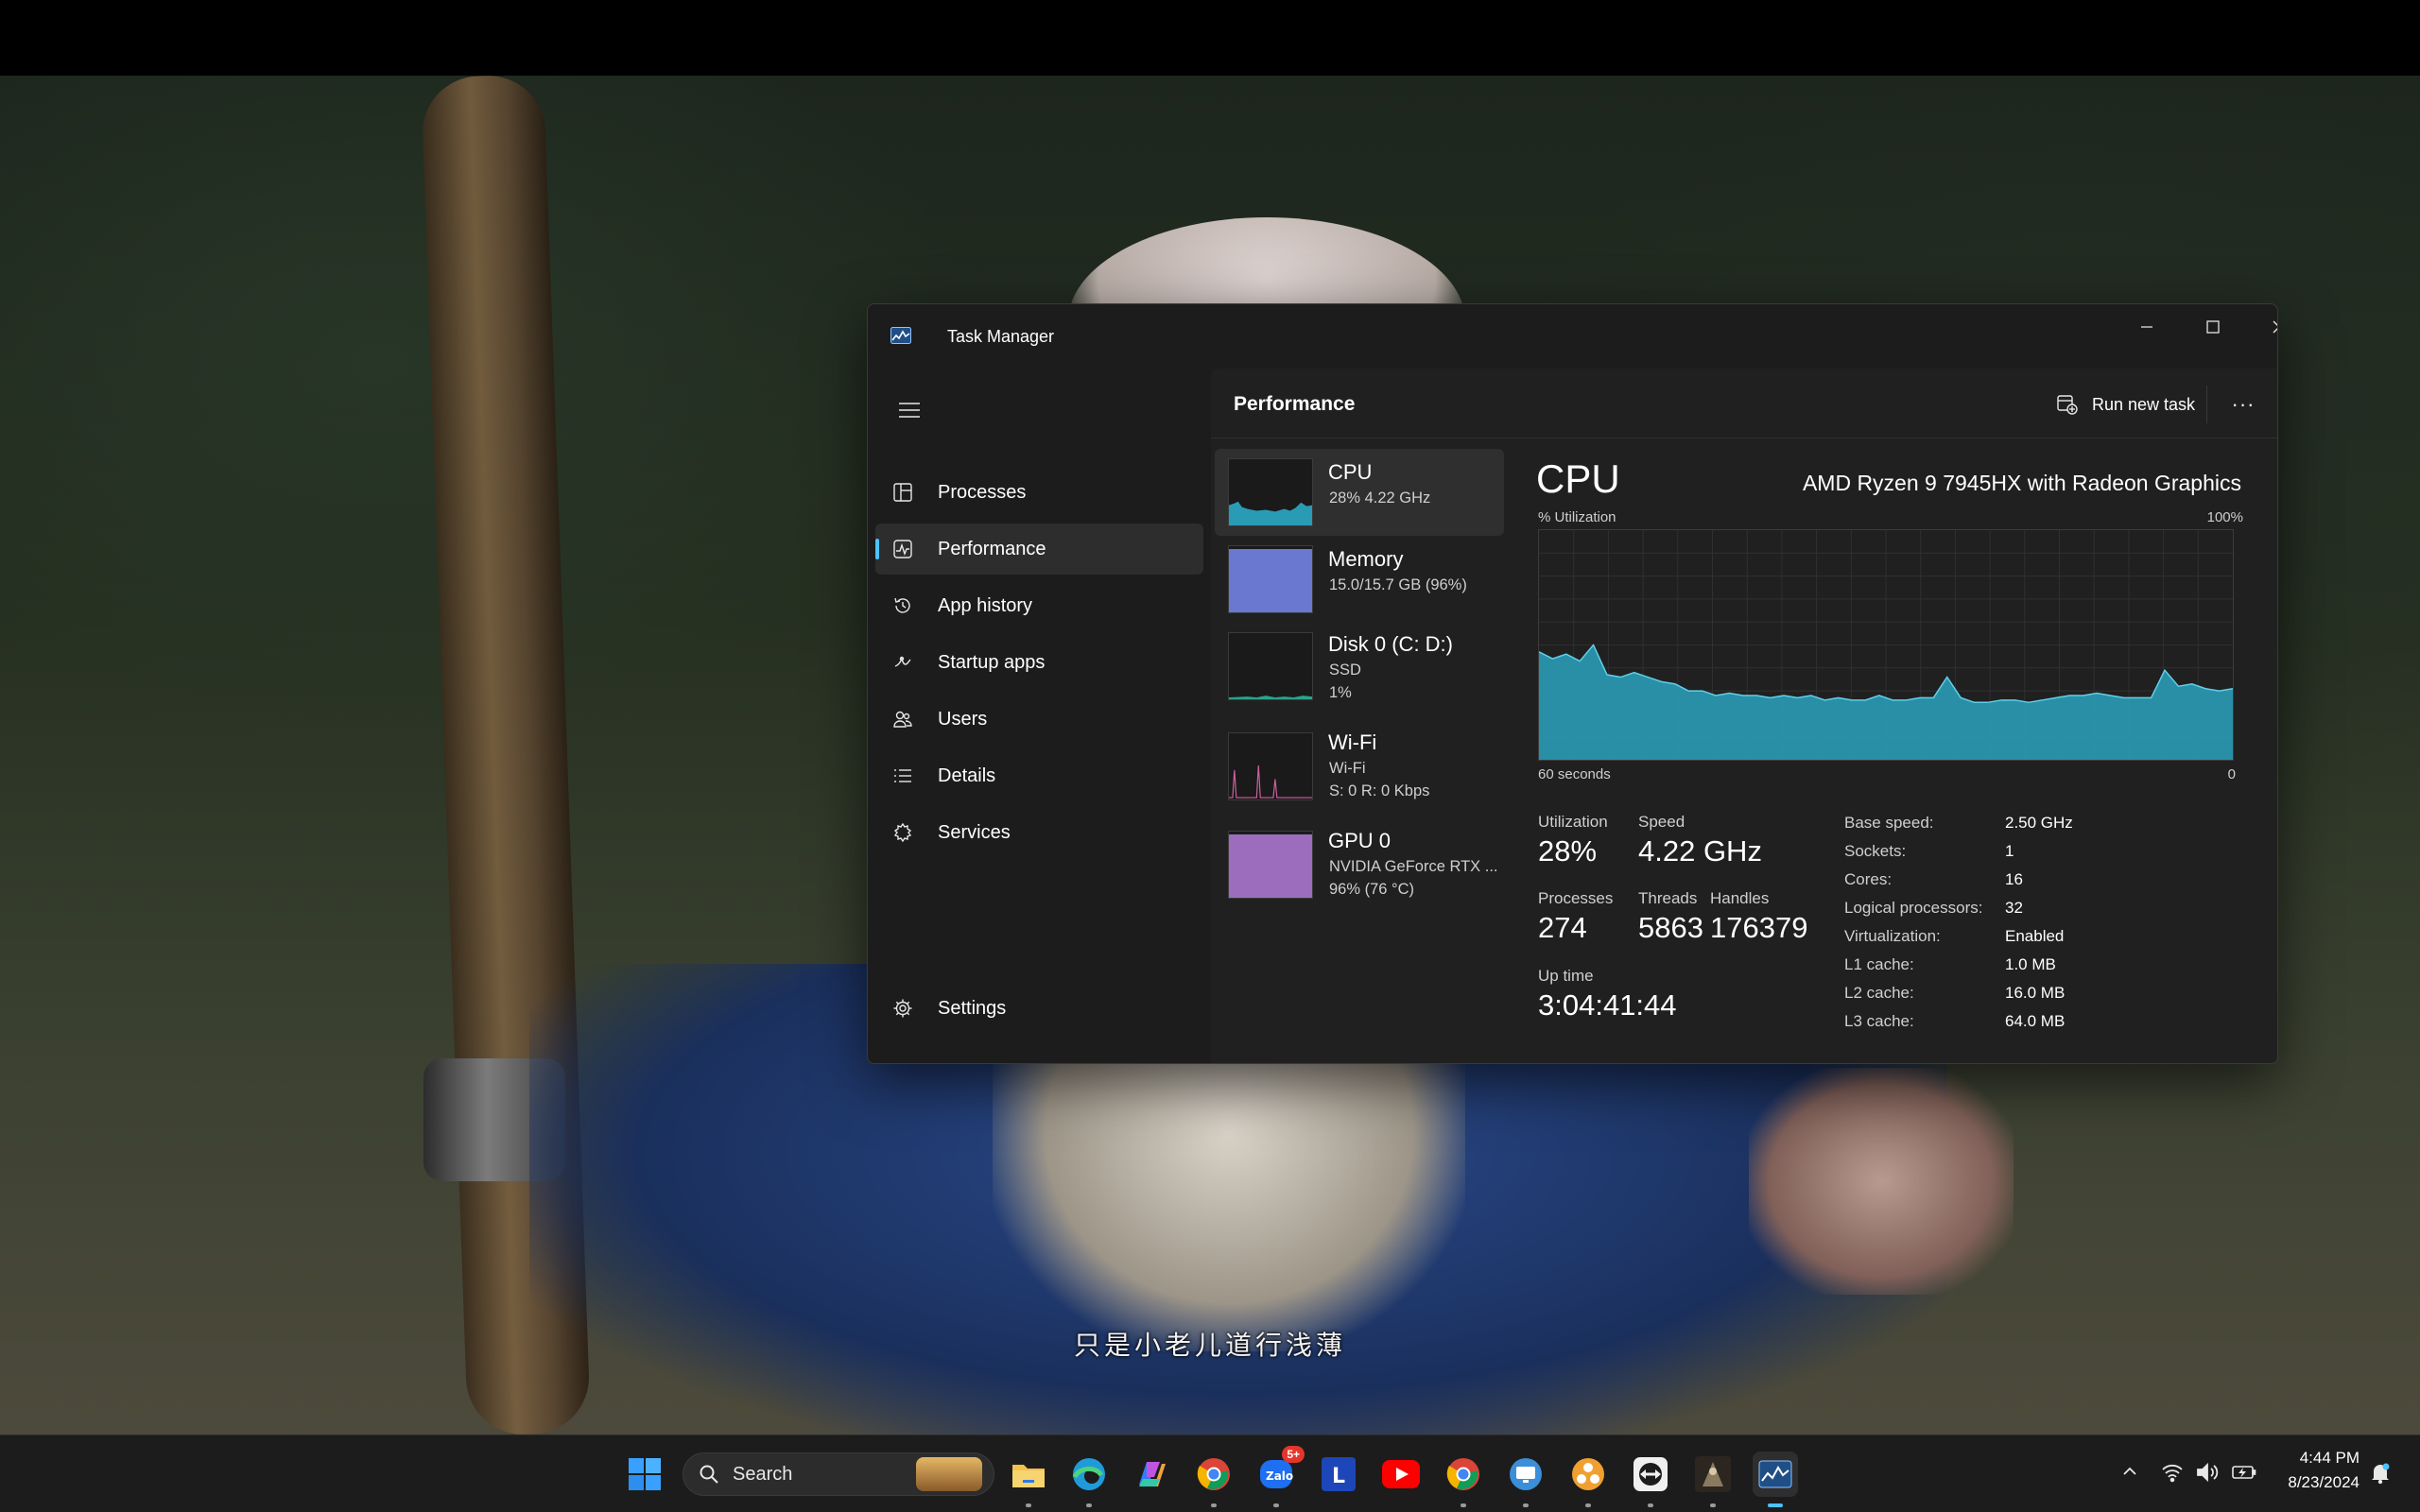 The image size is (2420, 1512). What do you see at coordinates (900, 335) in the screenshot?
I see `task-manager-app-icon` at bounding box center [900, 335].